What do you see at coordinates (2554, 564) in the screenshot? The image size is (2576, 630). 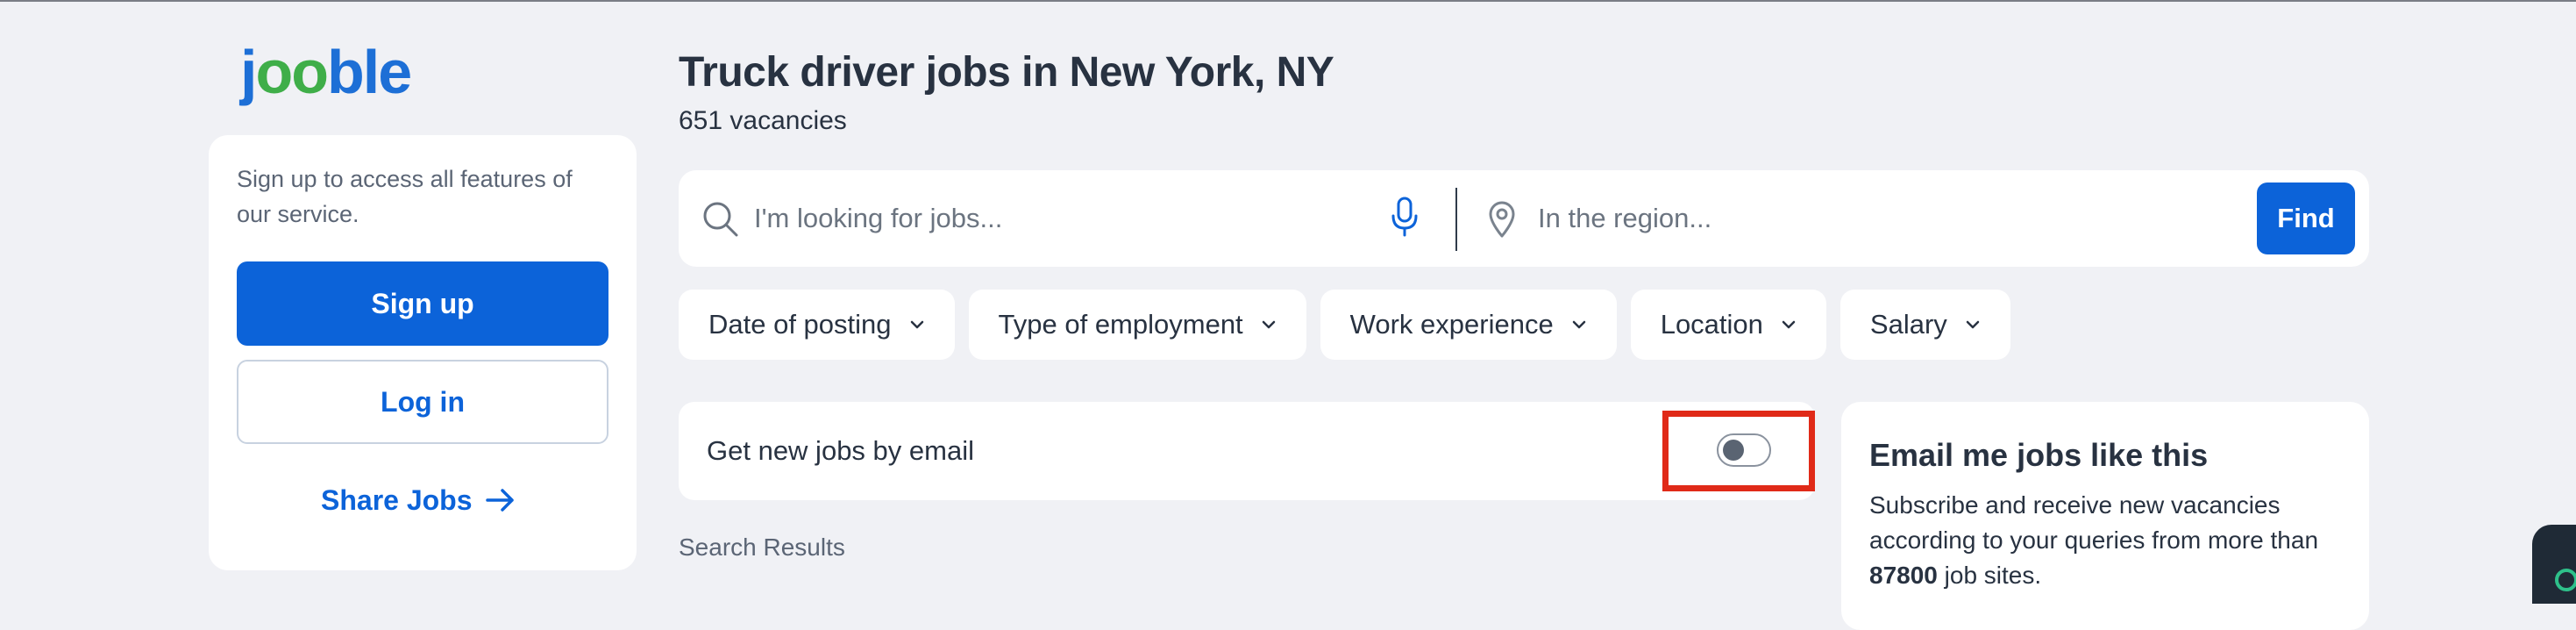 I see `chat-widget` at bounding box center [2554, 564].